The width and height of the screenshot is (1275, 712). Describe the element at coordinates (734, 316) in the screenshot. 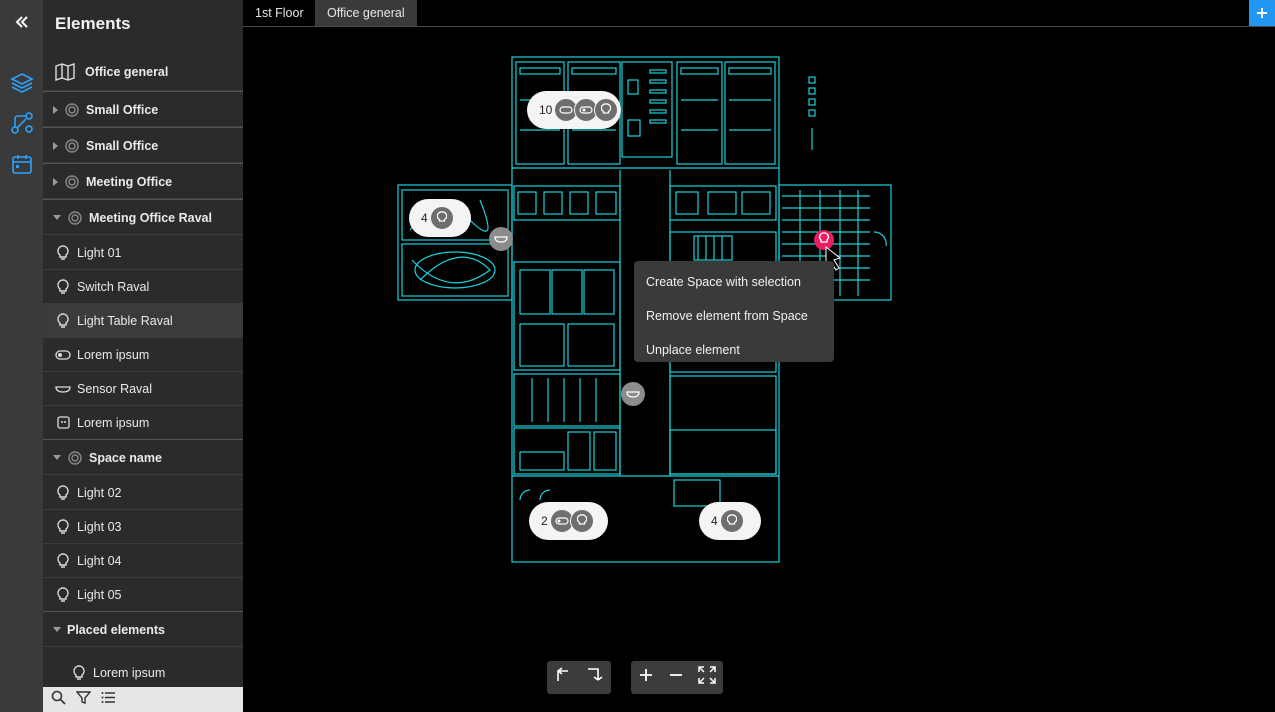

I see `menu-remove-from-space: Remove element from Space` at that location.